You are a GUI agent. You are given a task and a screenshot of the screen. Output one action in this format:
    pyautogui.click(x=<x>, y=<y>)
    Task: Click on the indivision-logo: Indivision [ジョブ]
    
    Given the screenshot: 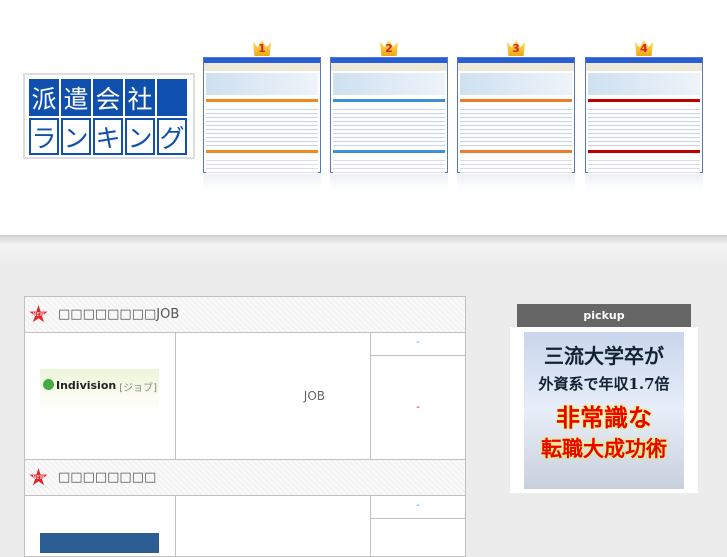 What is the action you would take?
    pyautogui.click(x=99, y=394)
    